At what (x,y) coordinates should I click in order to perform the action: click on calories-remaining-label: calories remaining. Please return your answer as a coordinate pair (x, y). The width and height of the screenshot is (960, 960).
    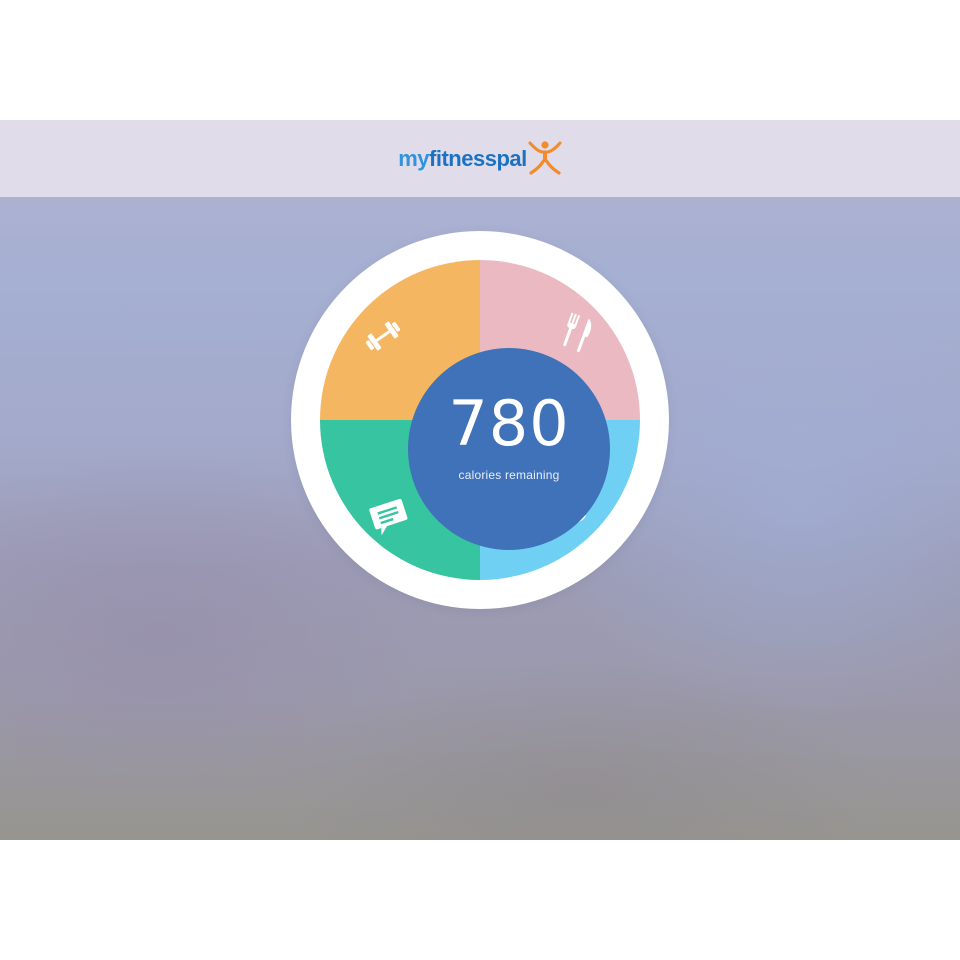
    Looking at the image, I should click on (509, 475).